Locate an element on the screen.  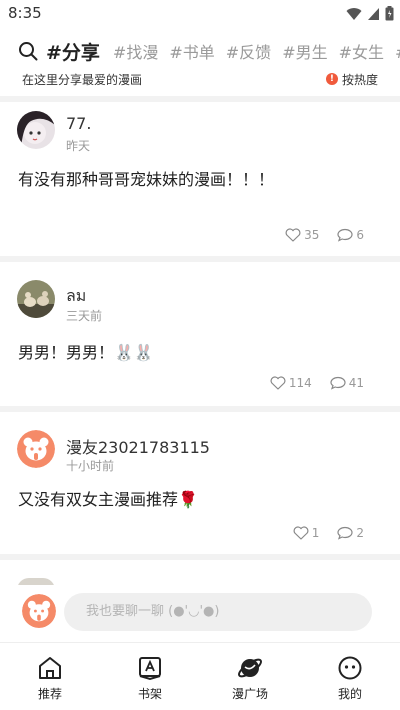
tab-recommend: 推荐 is located at coordinates (50, 676).